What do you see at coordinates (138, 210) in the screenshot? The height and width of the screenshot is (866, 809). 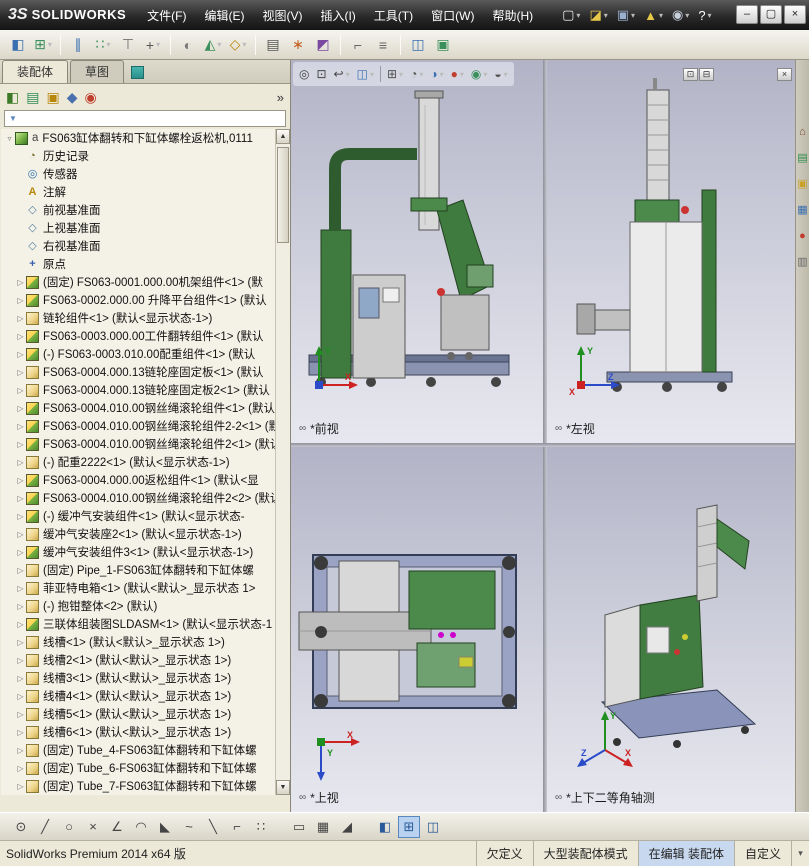 I see `tree-item: ◇ 前视基准面` at bounding box center [138, 210].